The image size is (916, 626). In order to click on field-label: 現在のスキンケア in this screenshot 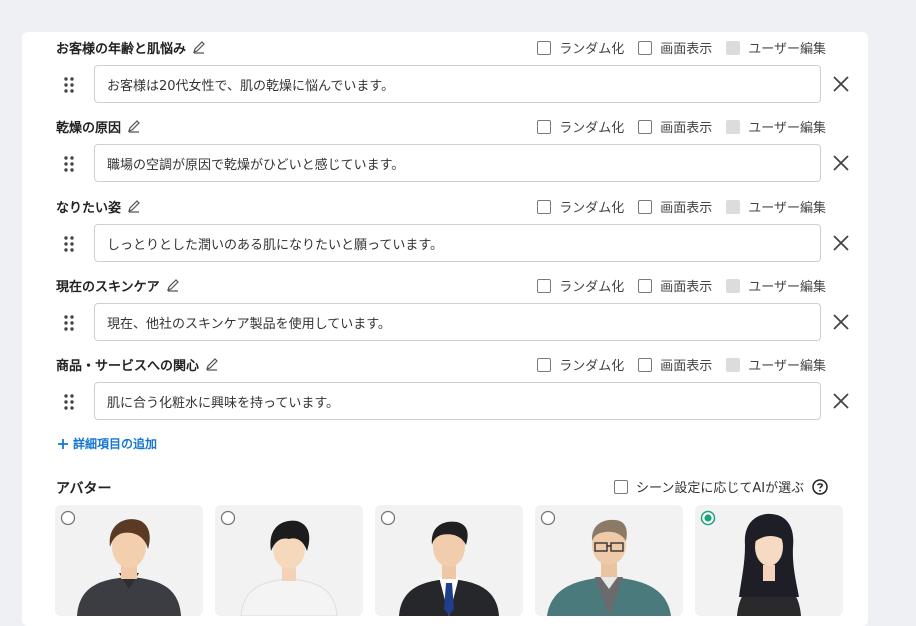, I will do `click(108, 287)`.